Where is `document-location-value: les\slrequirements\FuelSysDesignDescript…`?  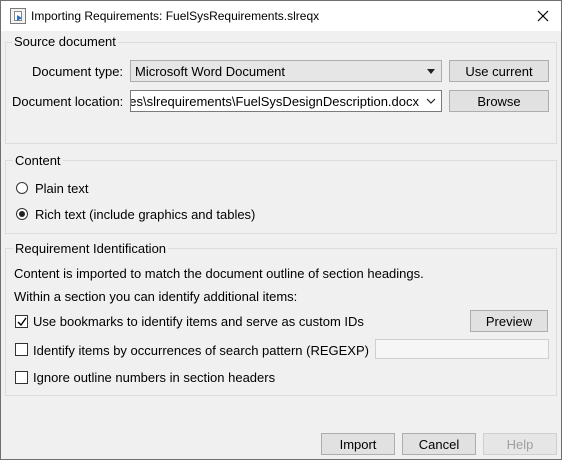 document-location-value: les\slrequirements\FuelSysDesignDescript… is located at coordinates (274, 101).